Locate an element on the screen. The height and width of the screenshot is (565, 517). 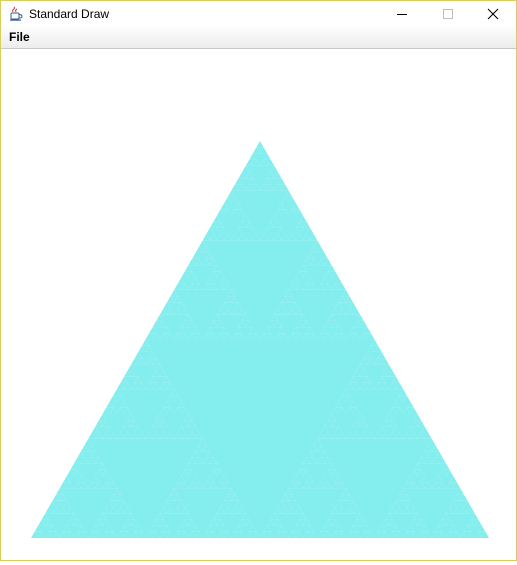
title-bar: Standard Draw is located at coordinates (258, 14).